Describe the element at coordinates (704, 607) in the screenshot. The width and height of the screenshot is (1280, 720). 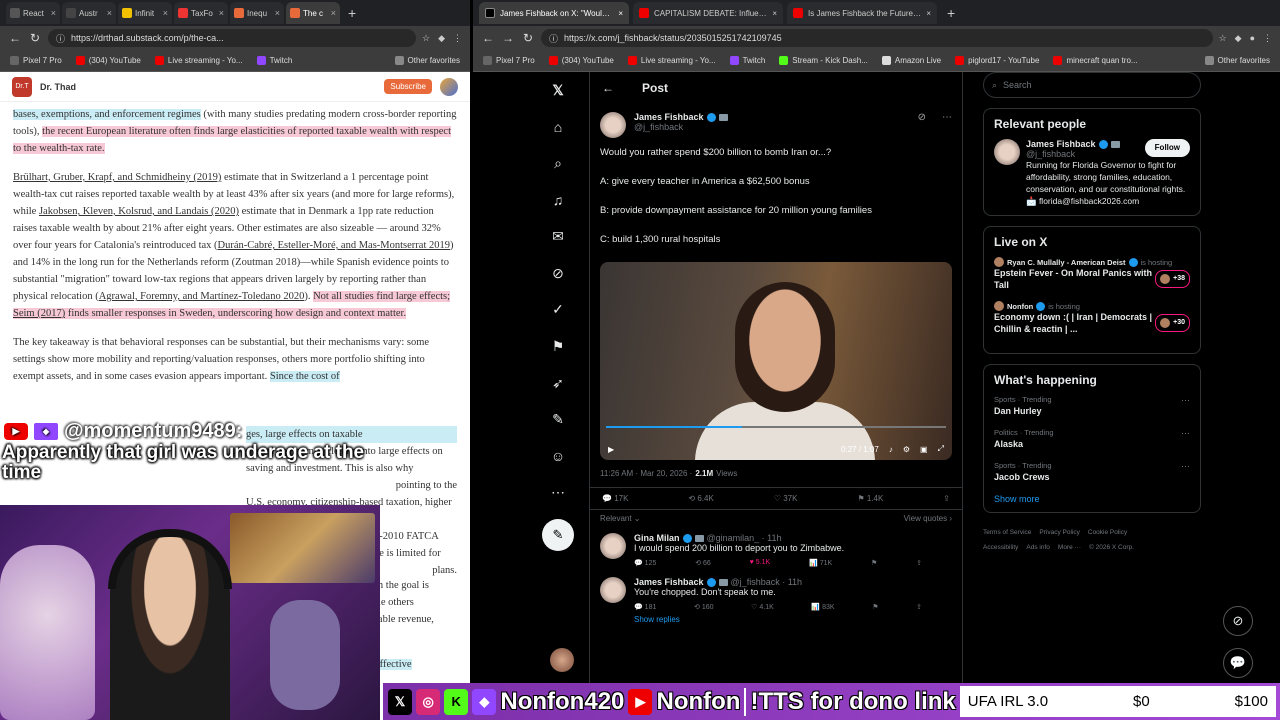
I see `repost-count: ⟲ 160` at that location.